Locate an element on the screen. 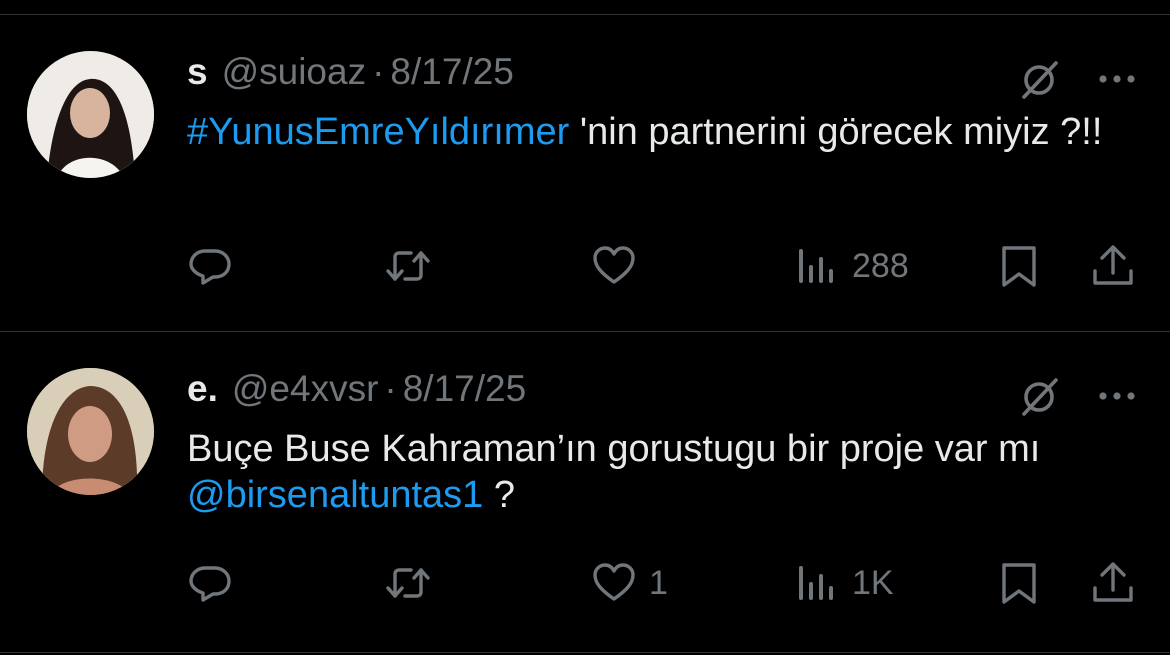 The height and width of the screenshot is (655, 1170). tweet-header: s @suioaz · 8/17/25 is located at coordinates (350, 73).